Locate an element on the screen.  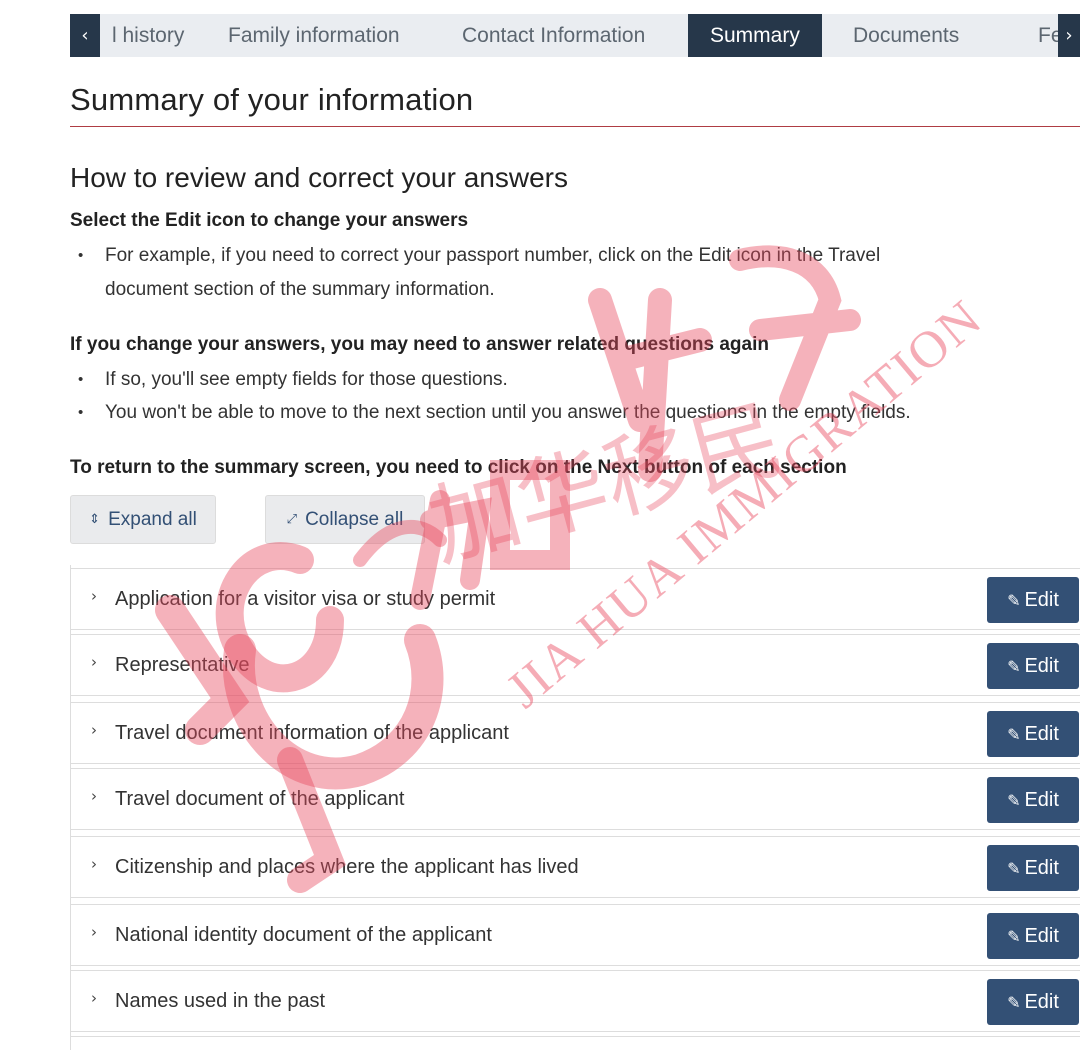
tabs-scroll-left-button: ‹ is located at coordinates (85, 35).